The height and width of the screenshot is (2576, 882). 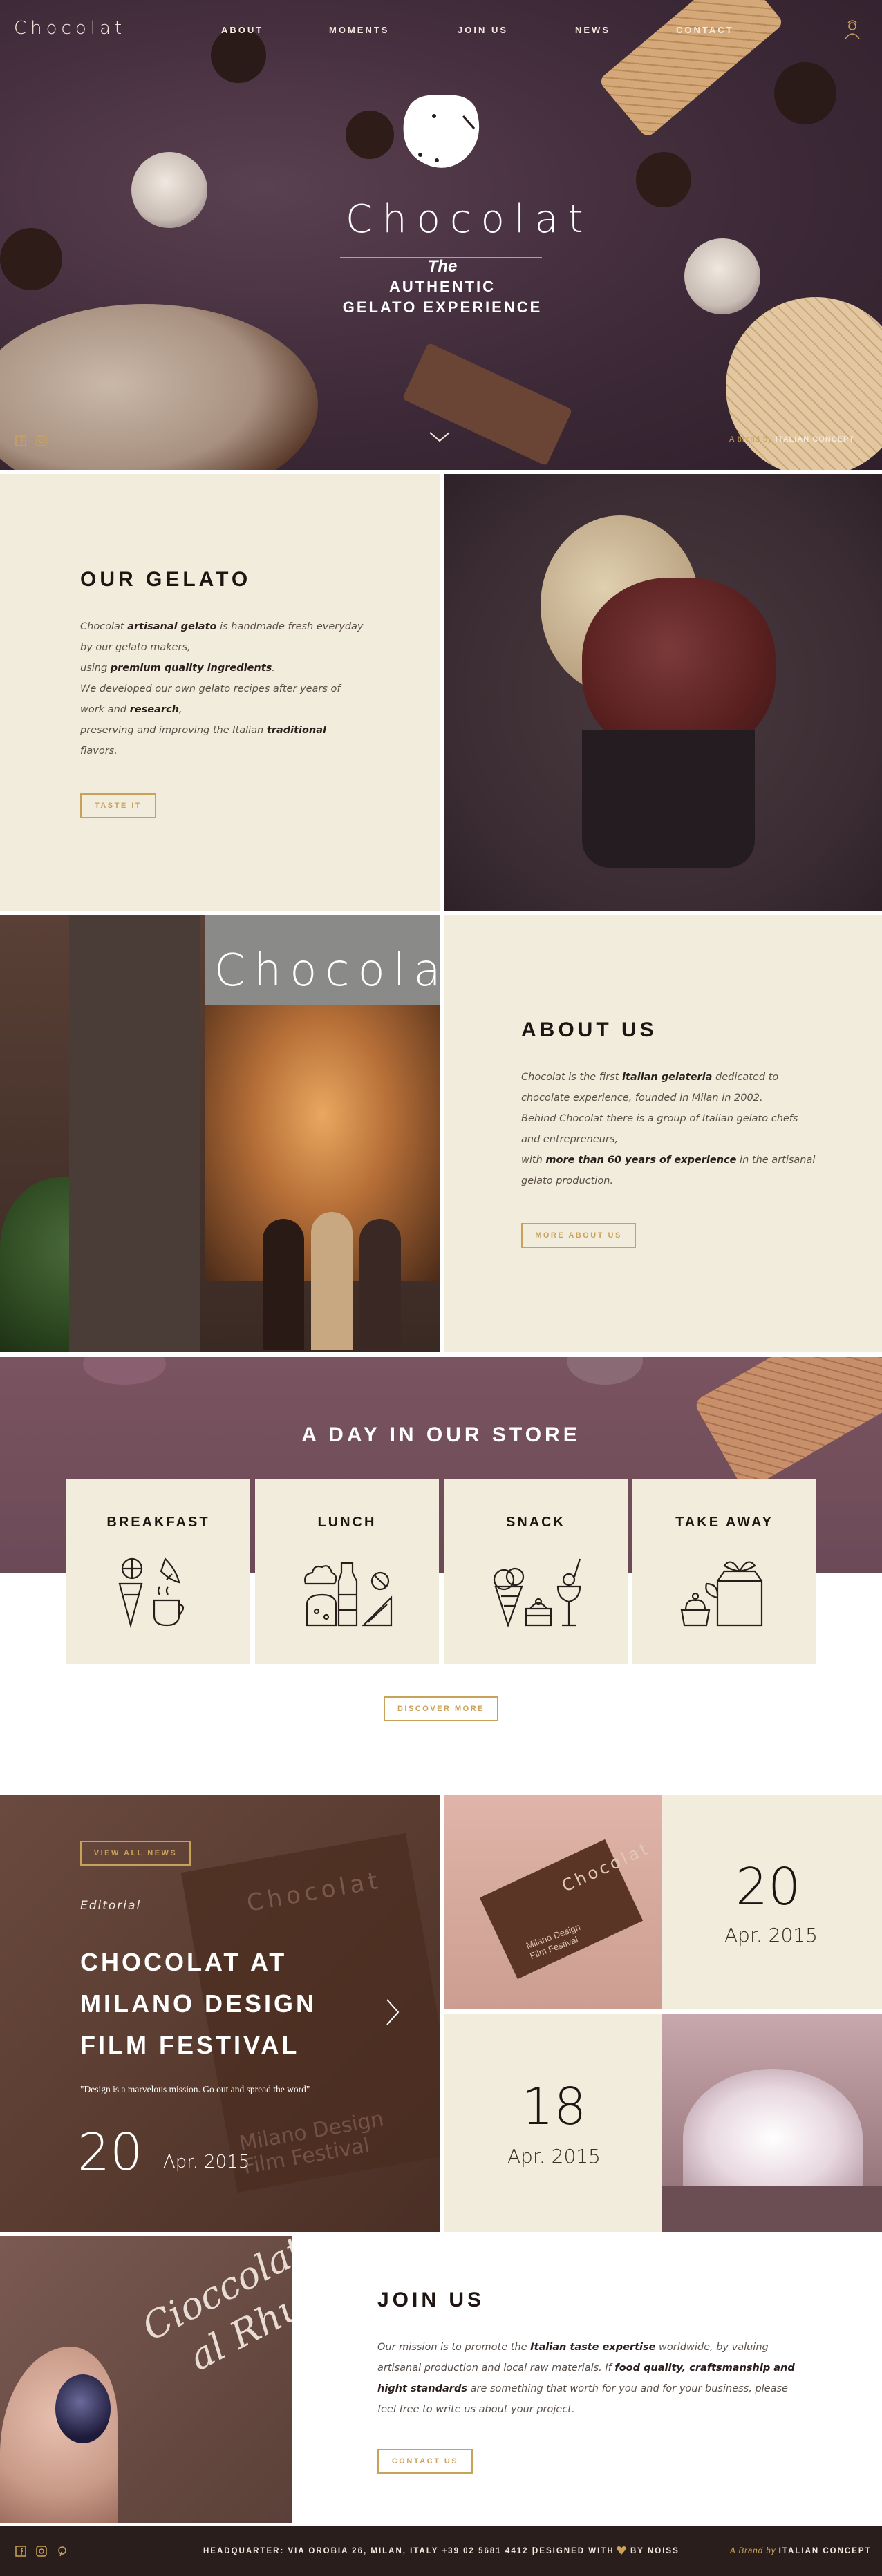 I want to click on card-snack: SNACK, so click(x=536, y=1571).